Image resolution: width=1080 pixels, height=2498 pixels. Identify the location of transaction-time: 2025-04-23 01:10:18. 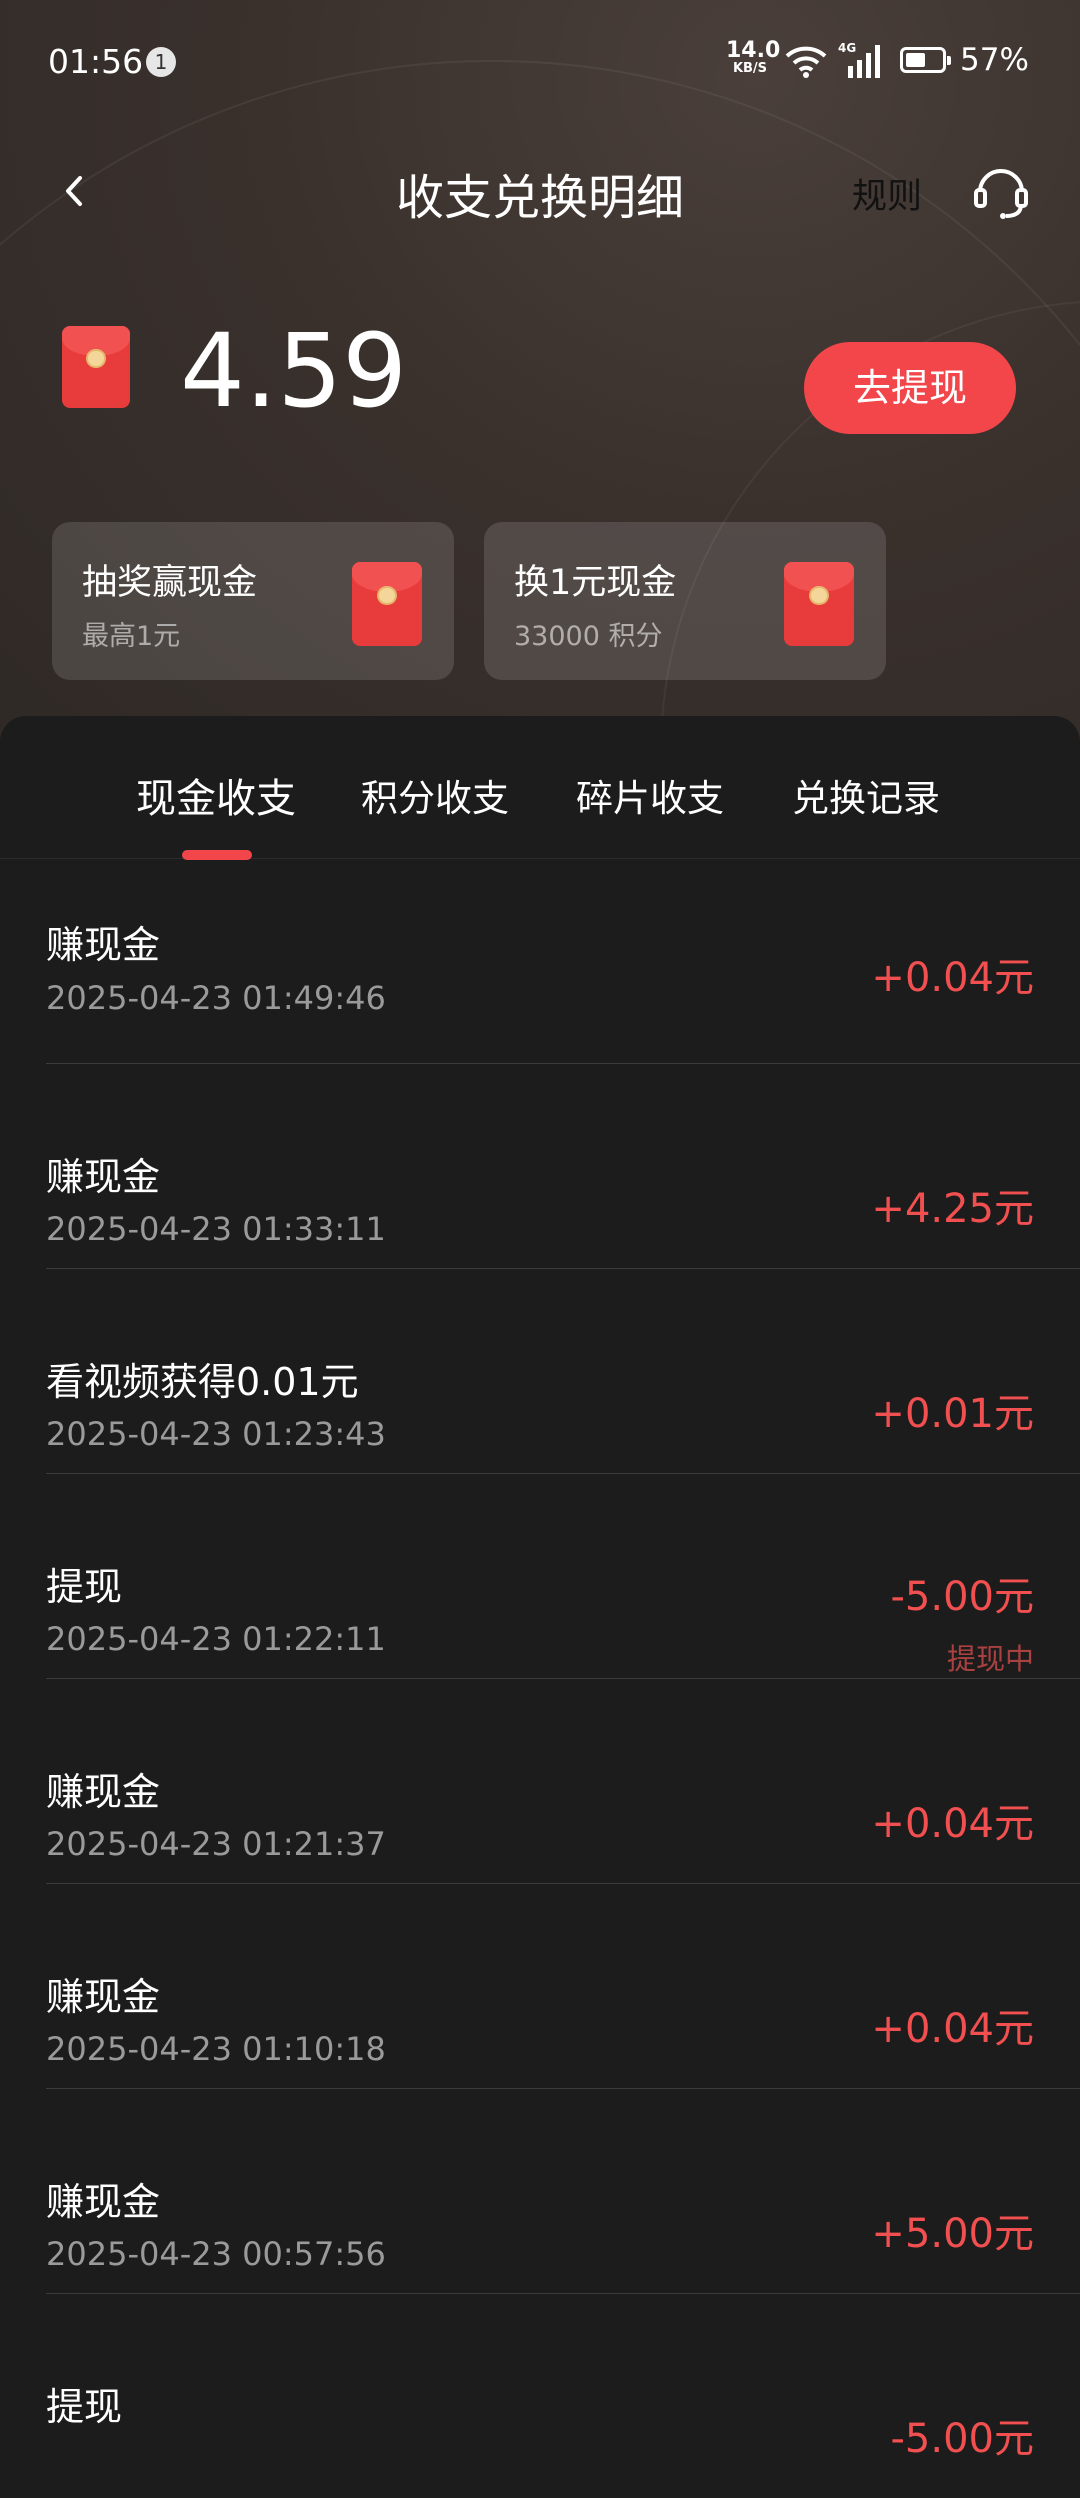
(216, 2049).